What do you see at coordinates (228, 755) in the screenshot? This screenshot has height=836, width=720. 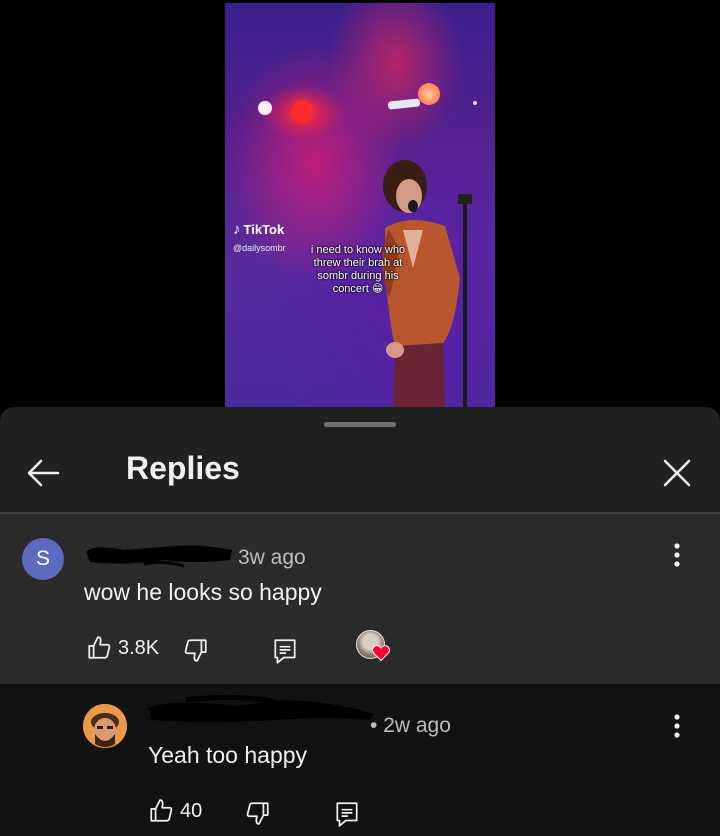 I see `comment-text: Yeah too happy` at bounding box center [228, 755].